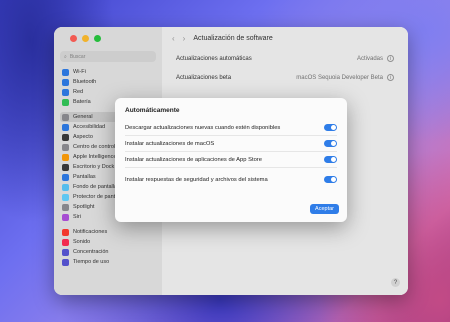 The height and width of the screenshot is (322, 450). I want to click on option-label: Instalar actualizaciones de macOS, so click(170, 143).